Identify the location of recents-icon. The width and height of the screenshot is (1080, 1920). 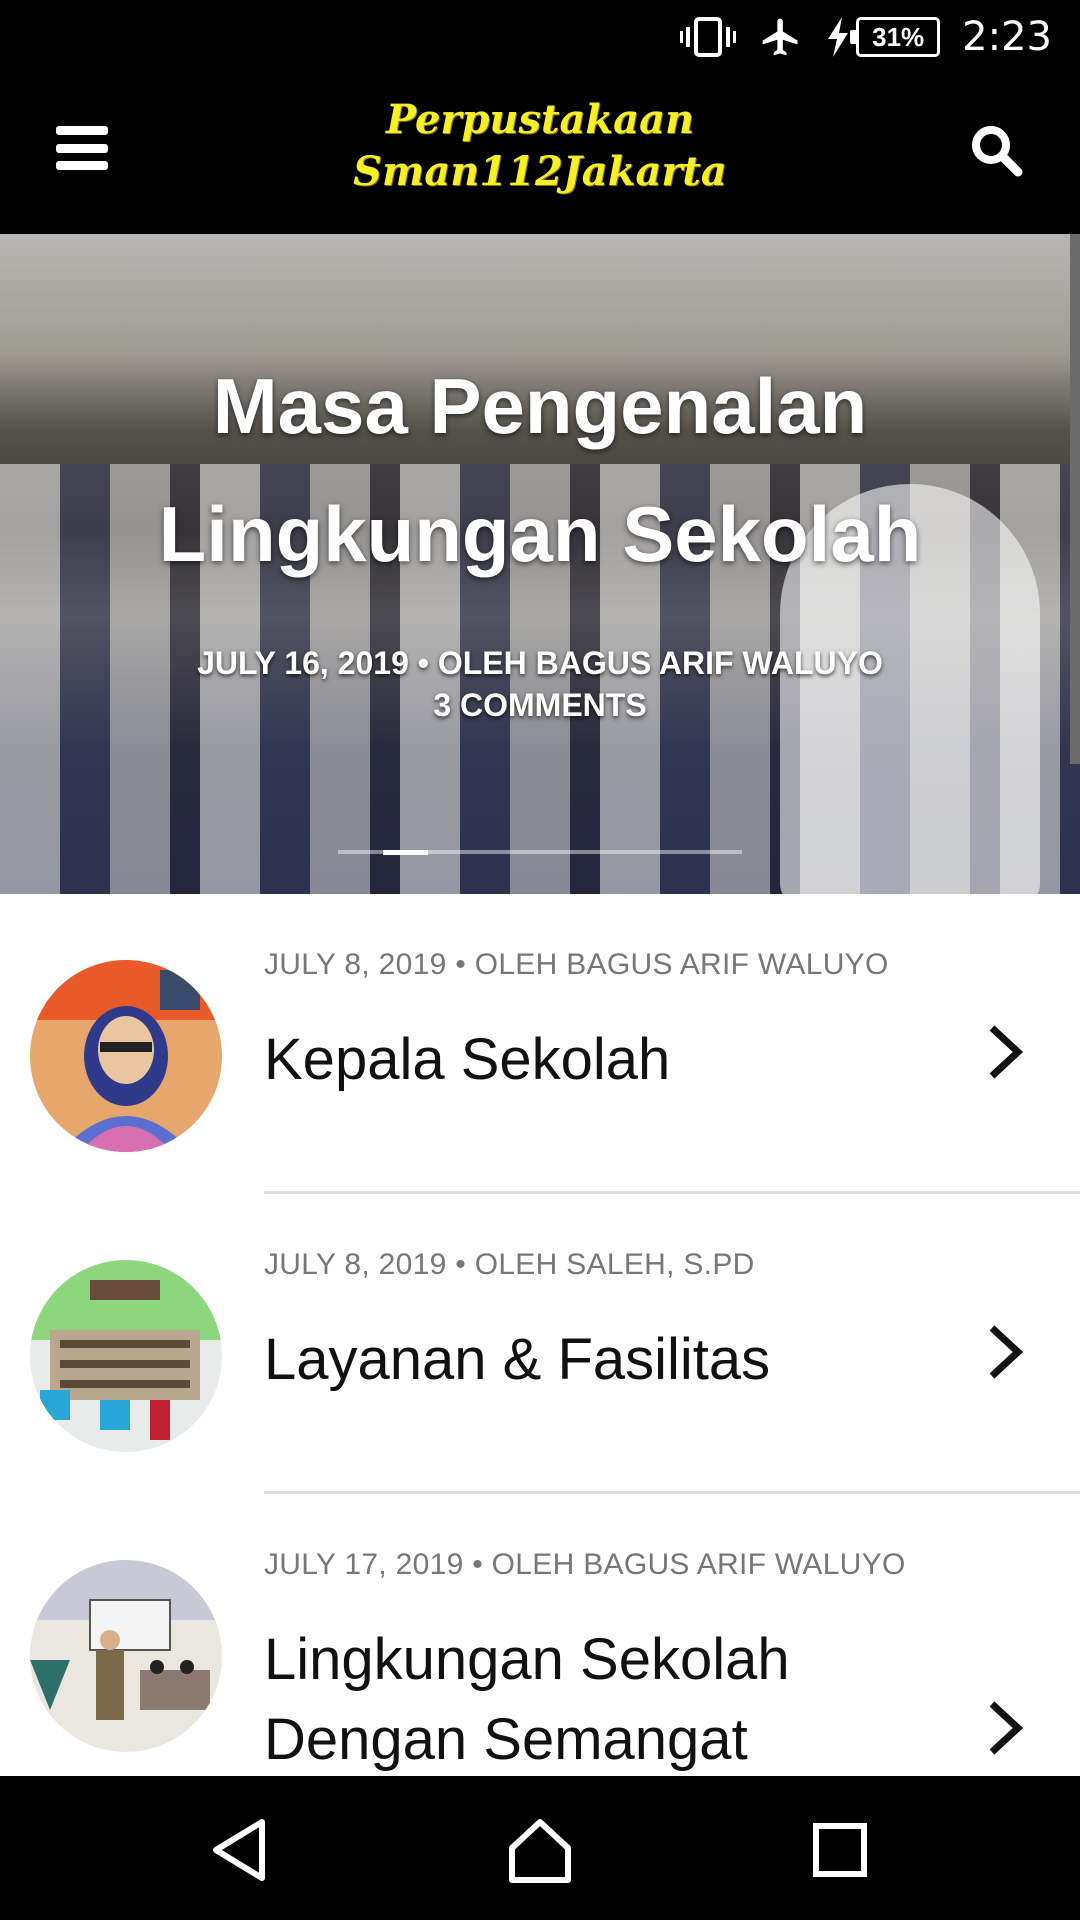
(840, 1850).